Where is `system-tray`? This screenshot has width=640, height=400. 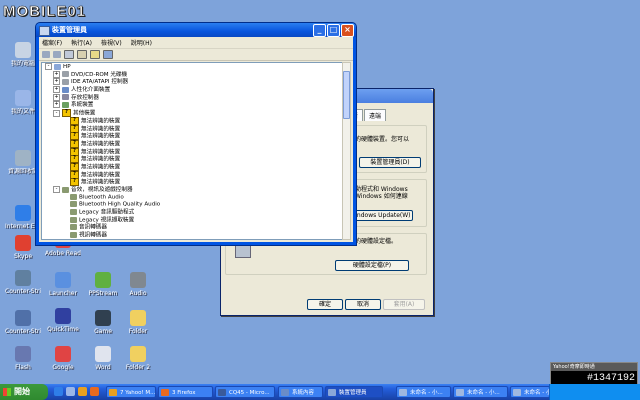
system-tray is located at coordinates (594, 392).